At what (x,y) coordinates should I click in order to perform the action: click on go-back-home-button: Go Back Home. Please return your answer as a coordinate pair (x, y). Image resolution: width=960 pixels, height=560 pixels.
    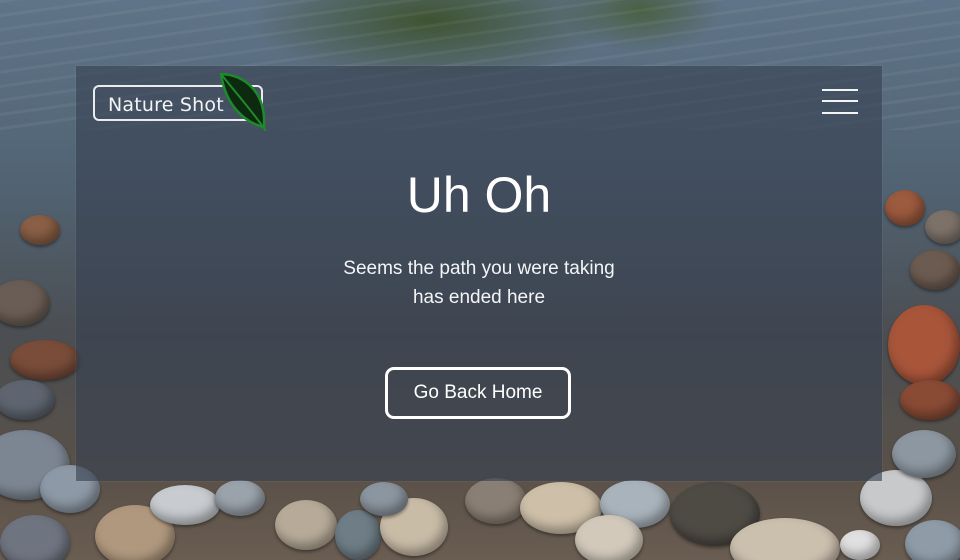
    Looking at the image, I should click on (478, 393).